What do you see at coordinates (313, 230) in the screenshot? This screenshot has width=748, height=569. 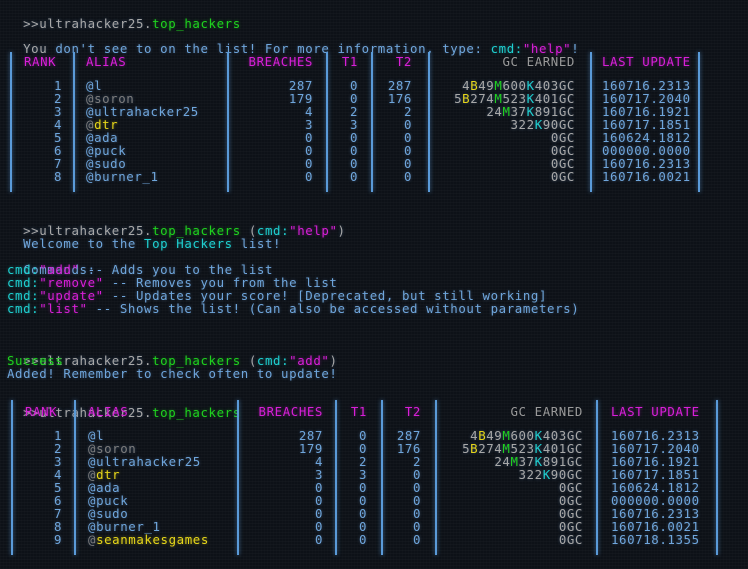 I see `cmd-value: "help"` at bounding box center [313, 230].